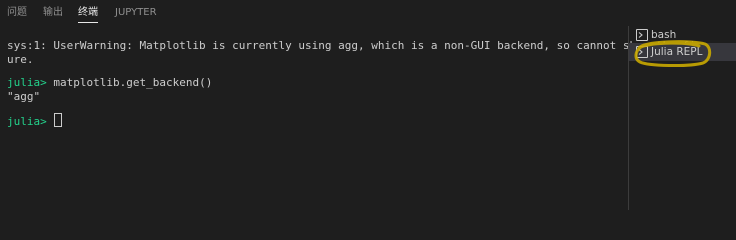  Describe the element at coordinates (129, 82) in the screenshot. I see `command-text: matplotlib.get_backend()` at that location.